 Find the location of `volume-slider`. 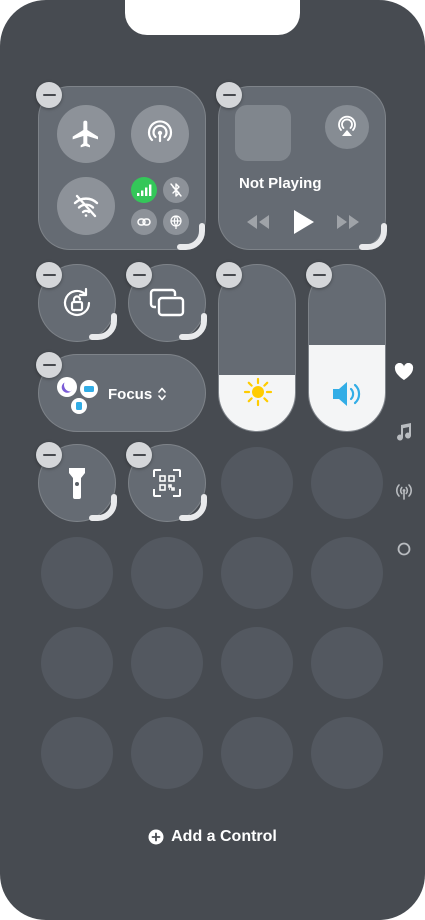

volume-slider is located at coordinates (347, 348).